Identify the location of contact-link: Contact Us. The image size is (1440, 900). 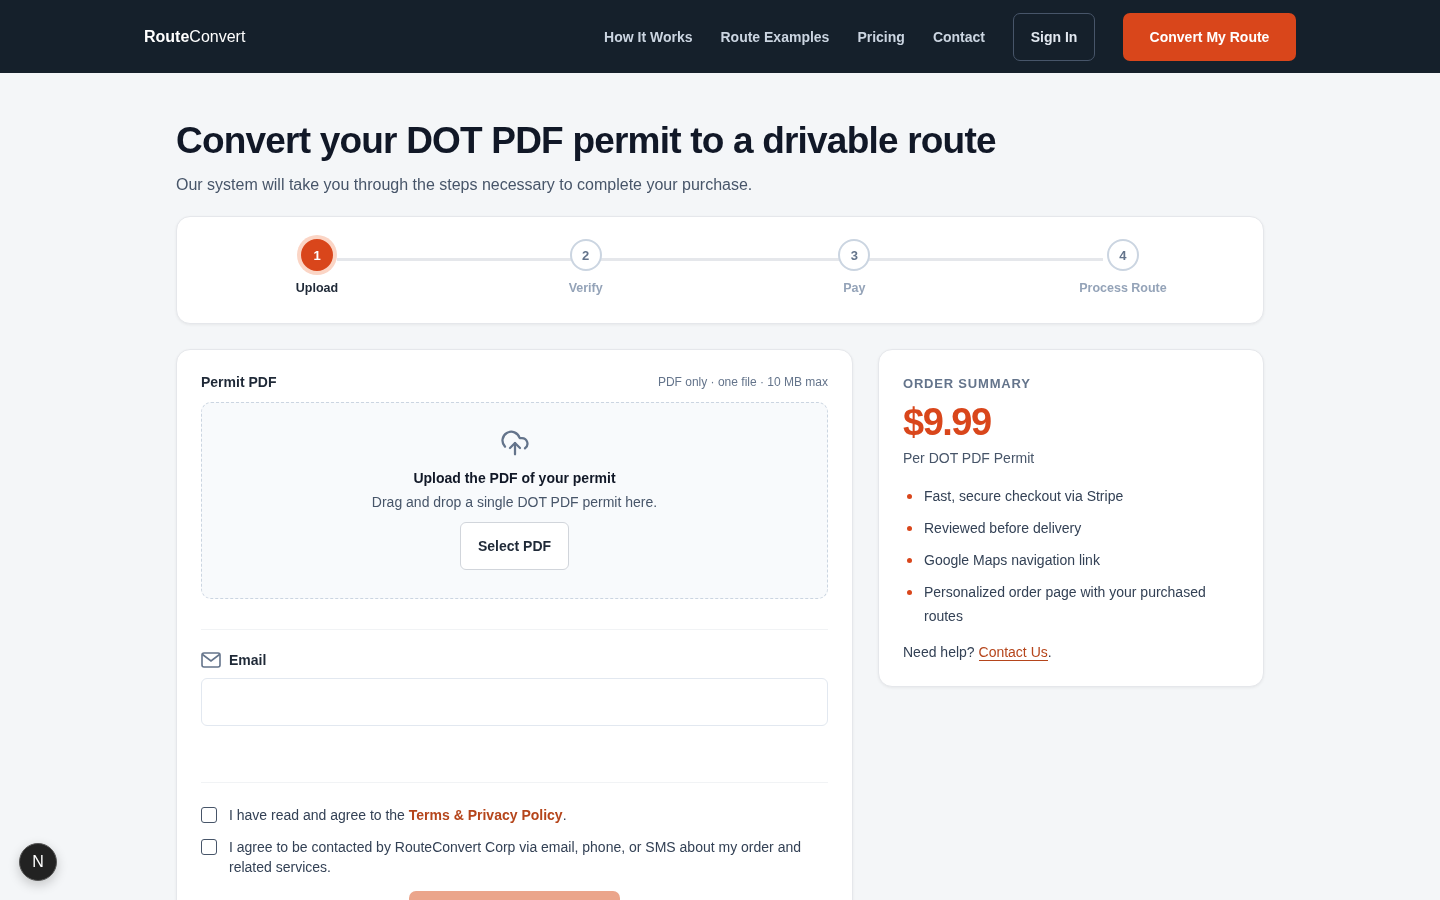
(1013, 652).